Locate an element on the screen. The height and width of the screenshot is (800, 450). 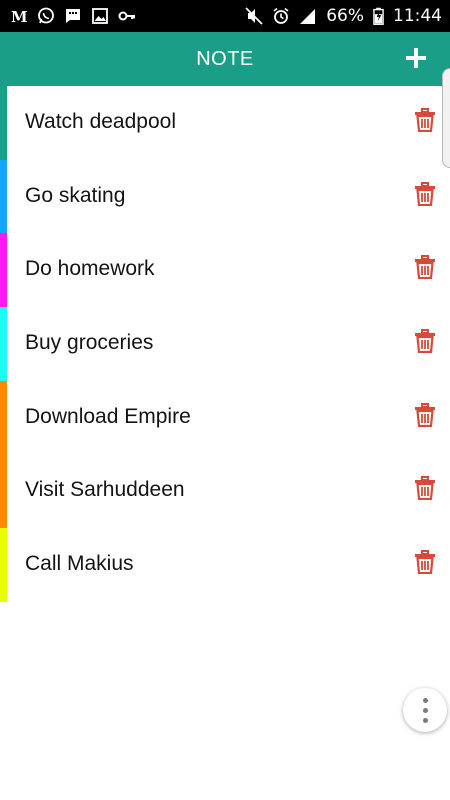
overflow-menu-button is located at coordinates (425, 710).